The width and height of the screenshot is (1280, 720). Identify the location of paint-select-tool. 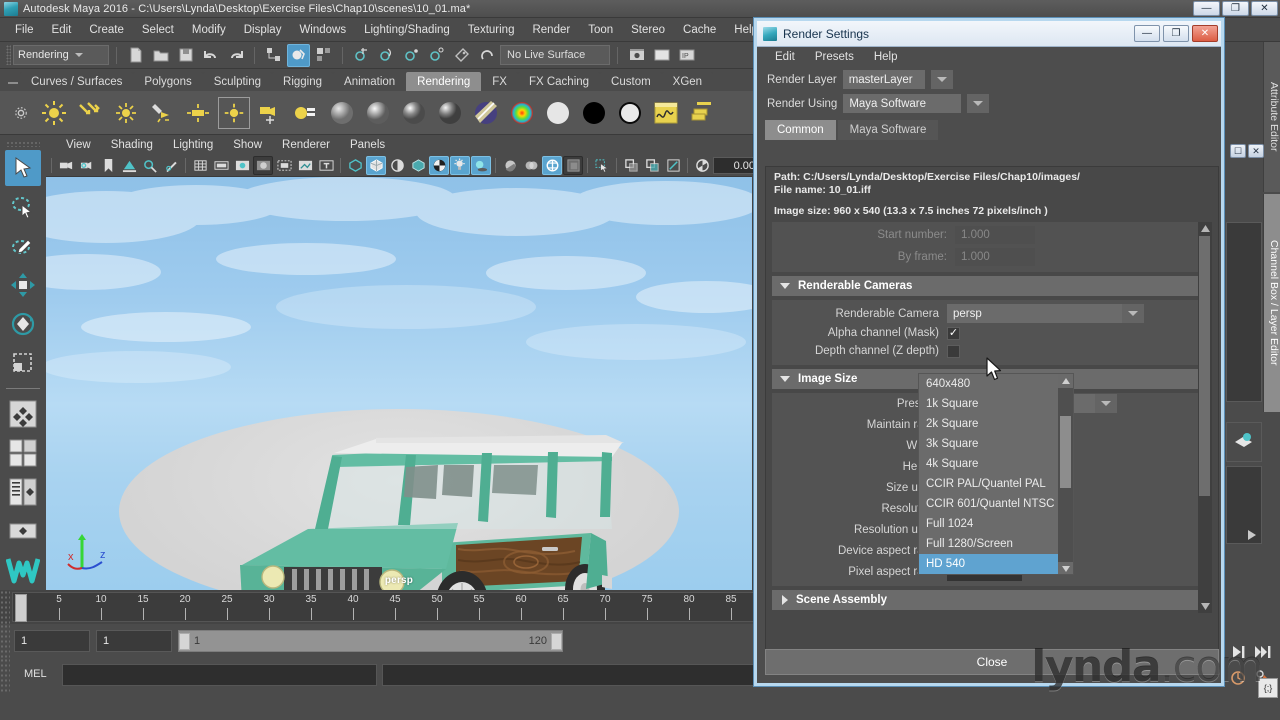
(23, 246).